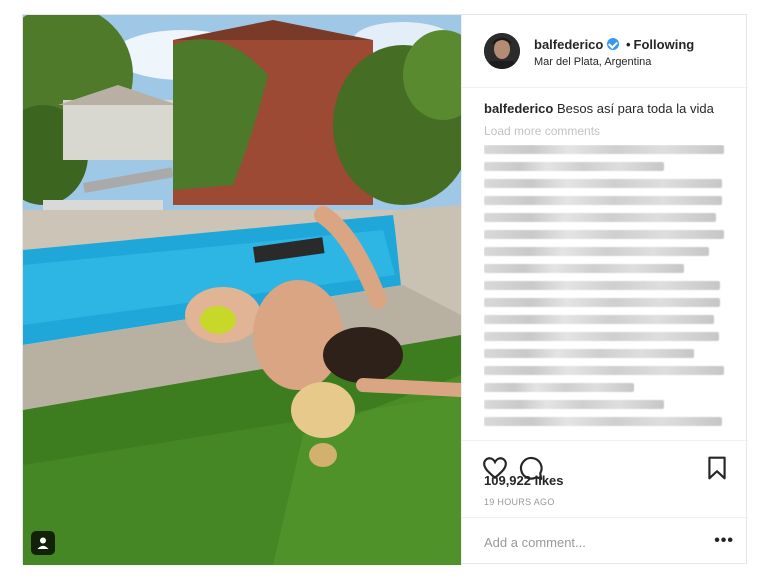  I want to click on comment-input, so click(589, 542).